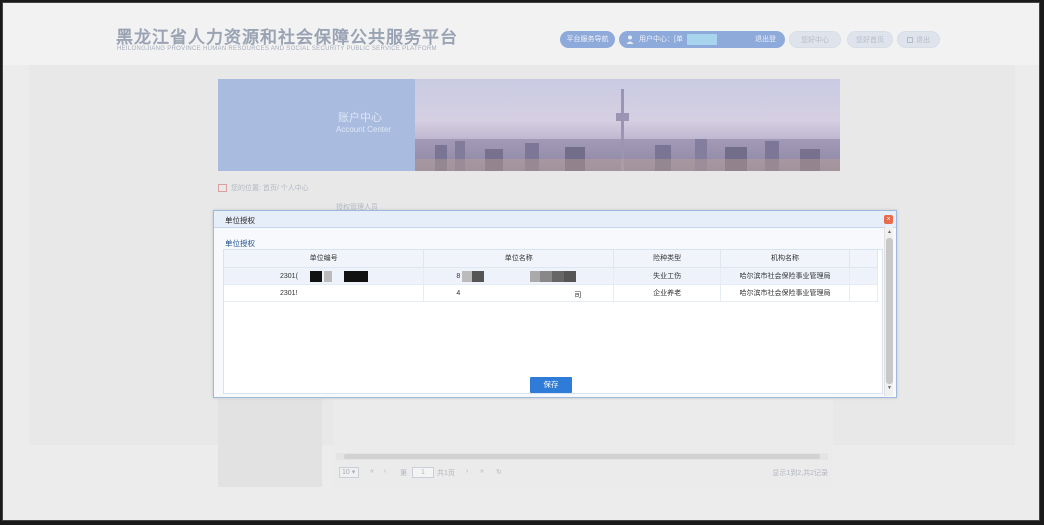  Describe the element at coordinates (240, 243) in the screenshot. I see `section-title: 单位授权` at that location.